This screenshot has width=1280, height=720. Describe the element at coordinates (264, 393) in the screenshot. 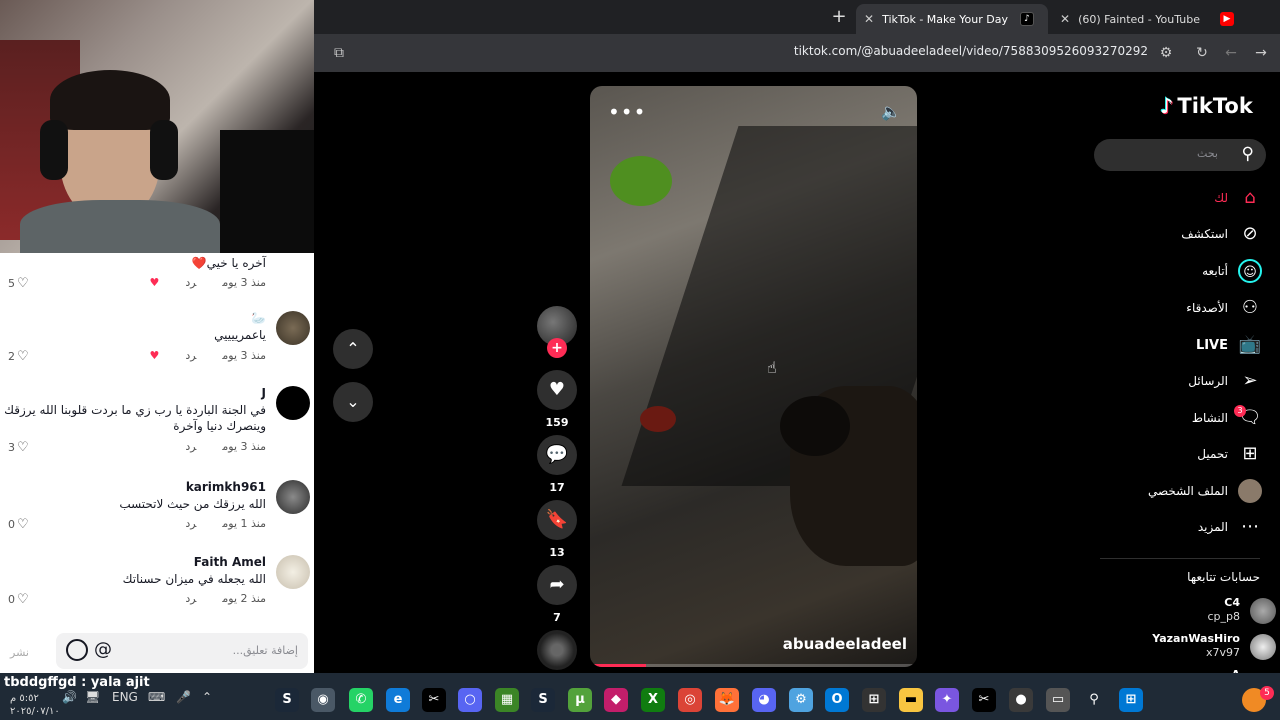

I see `comment-author: J` at that location.